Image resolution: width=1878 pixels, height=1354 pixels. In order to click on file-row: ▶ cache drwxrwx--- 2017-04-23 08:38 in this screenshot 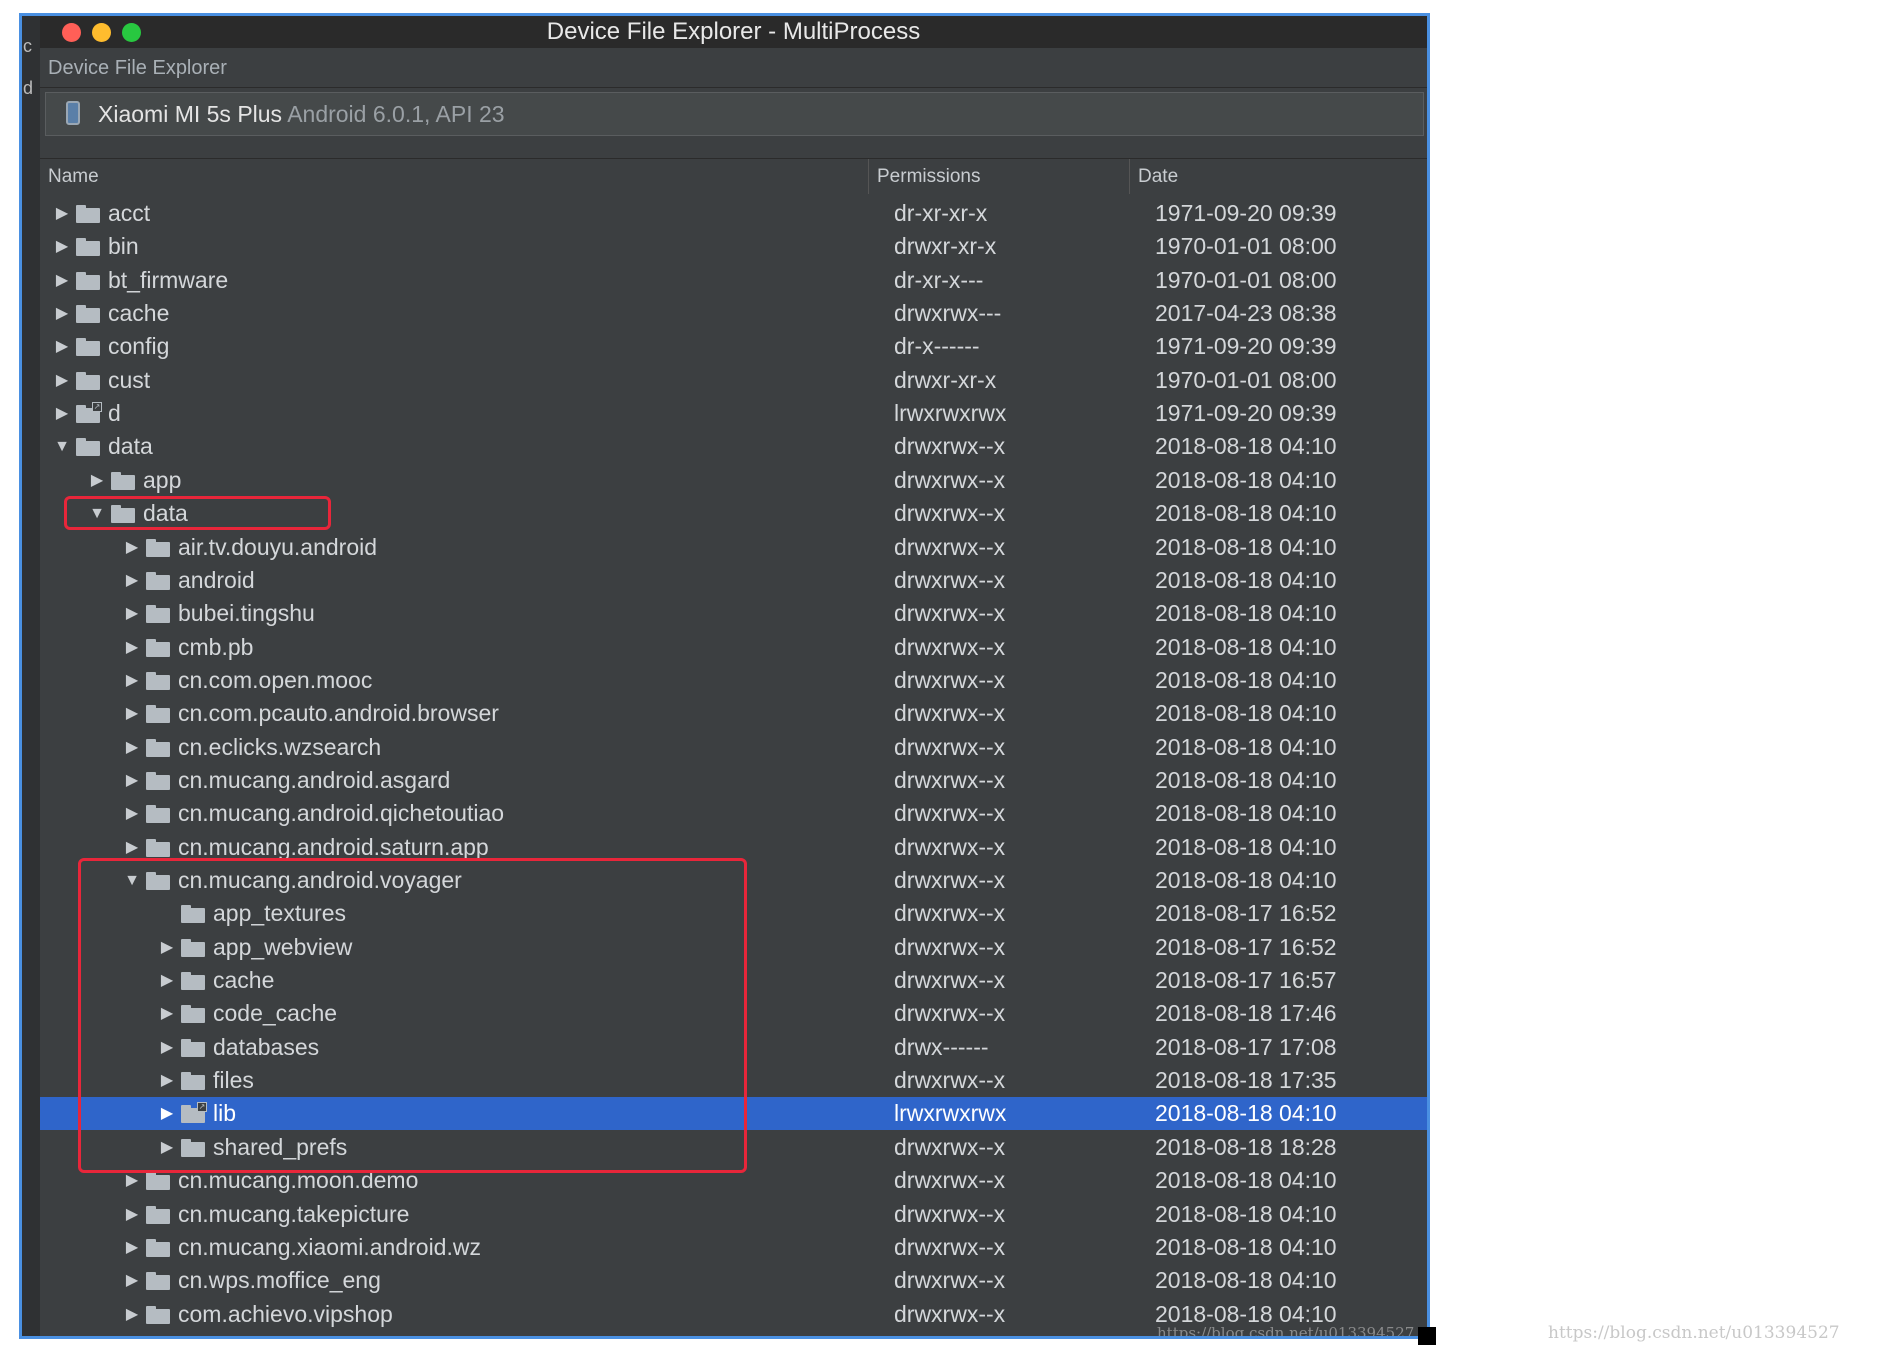, I will do `click(733, 313)`.